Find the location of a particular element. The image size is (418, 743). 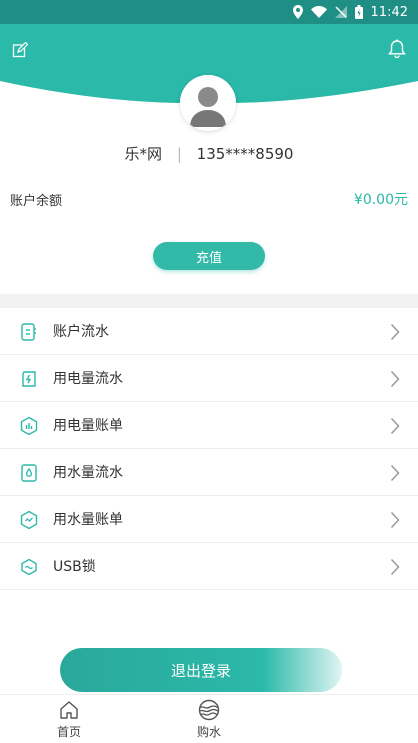

menu-item-electricity-flow: 用电量流水 is located at coordinates (209, 378).